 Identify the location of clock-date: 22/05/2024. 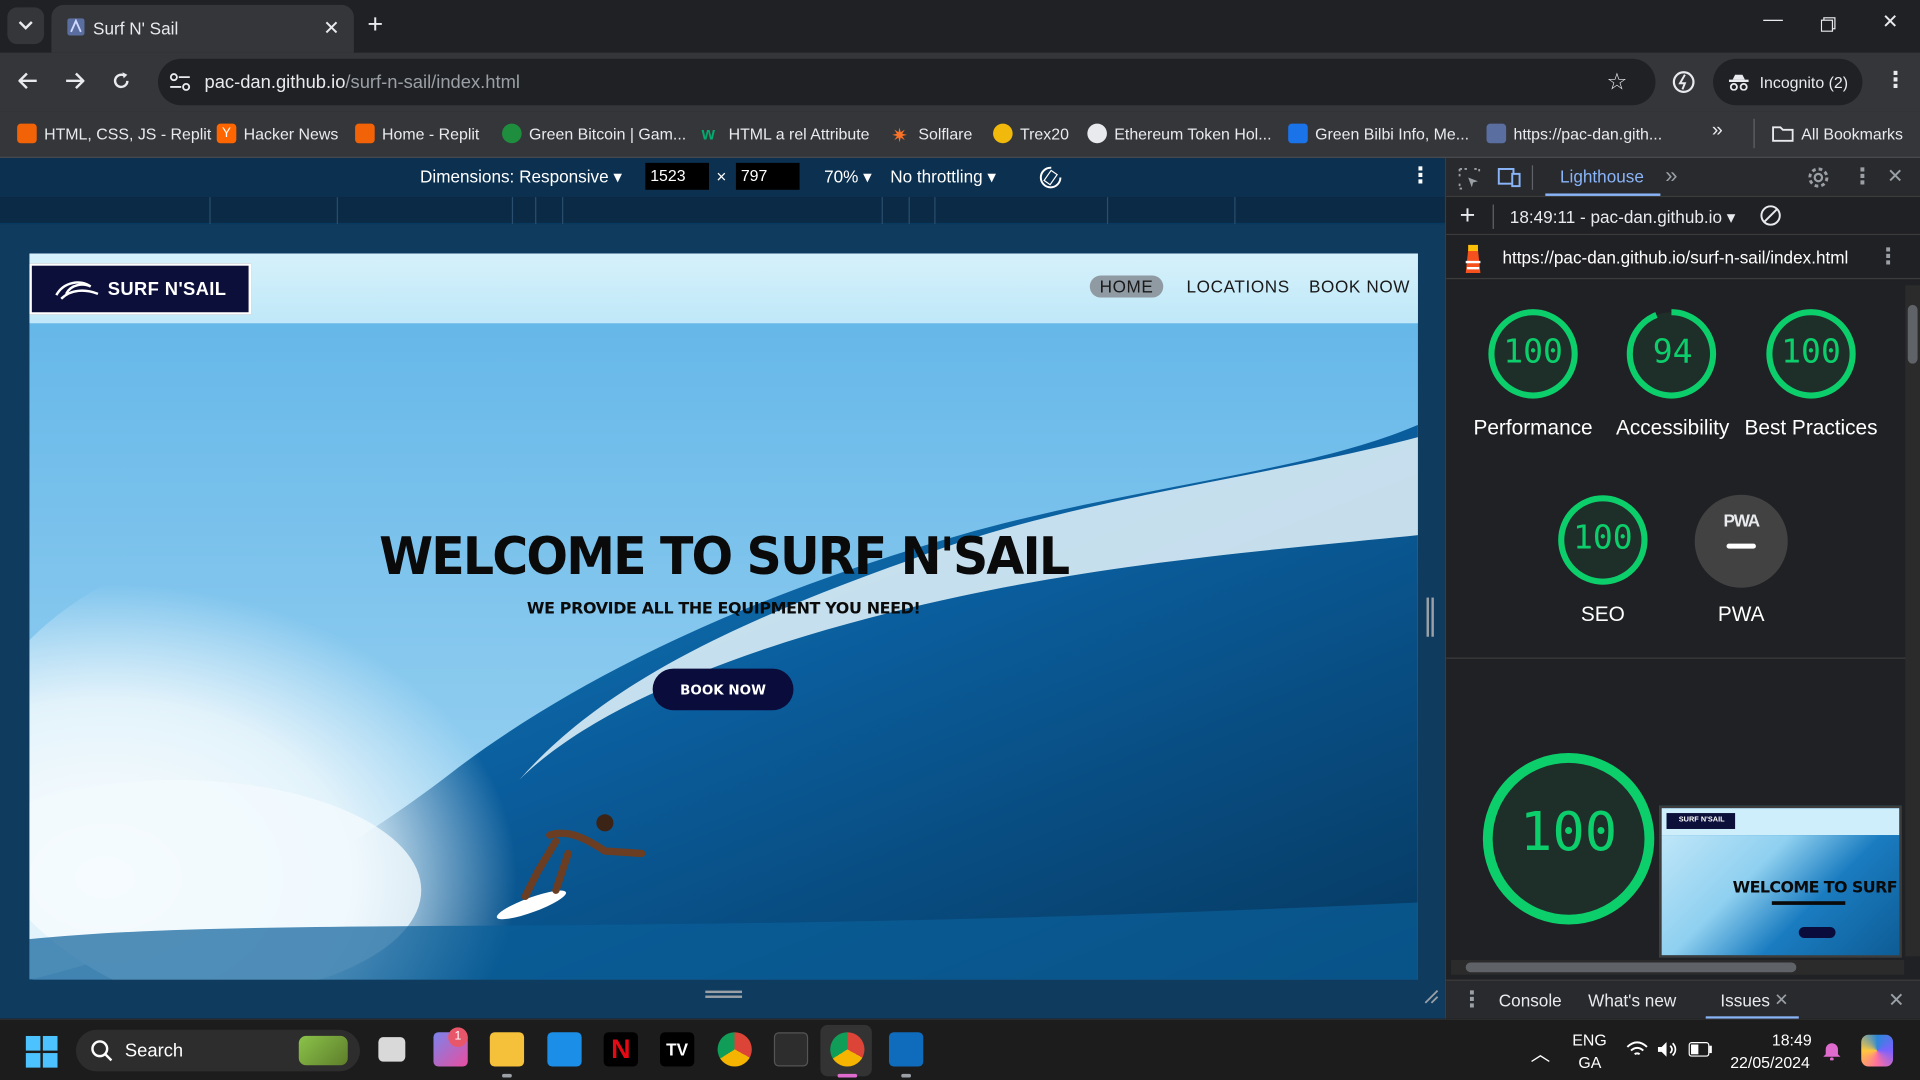
(1770, 1062).